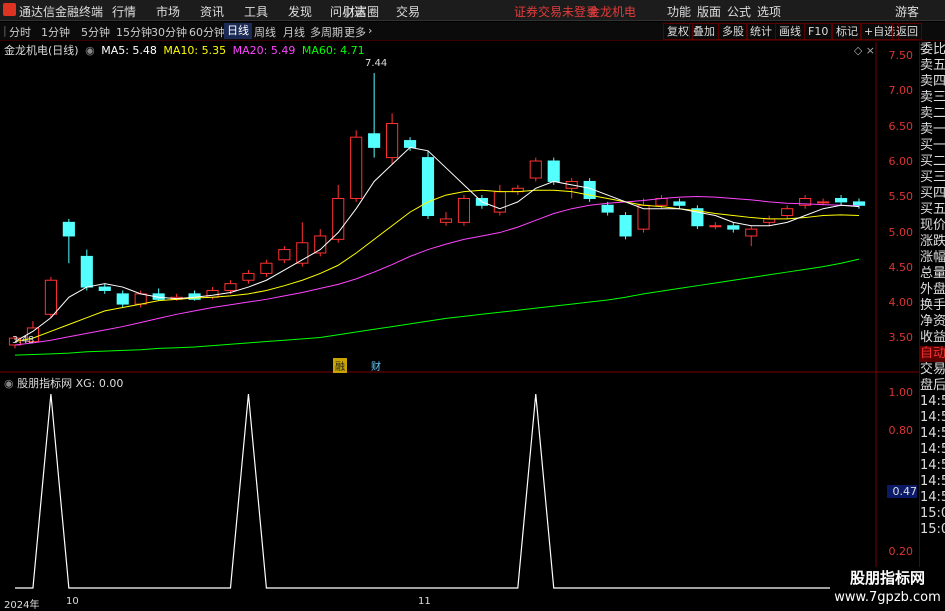 This screenshot has height=611, width=945. Describe the element at coordinates (932, 98) in the screenshot. I see `side-panel-item: 卖三` at that location.